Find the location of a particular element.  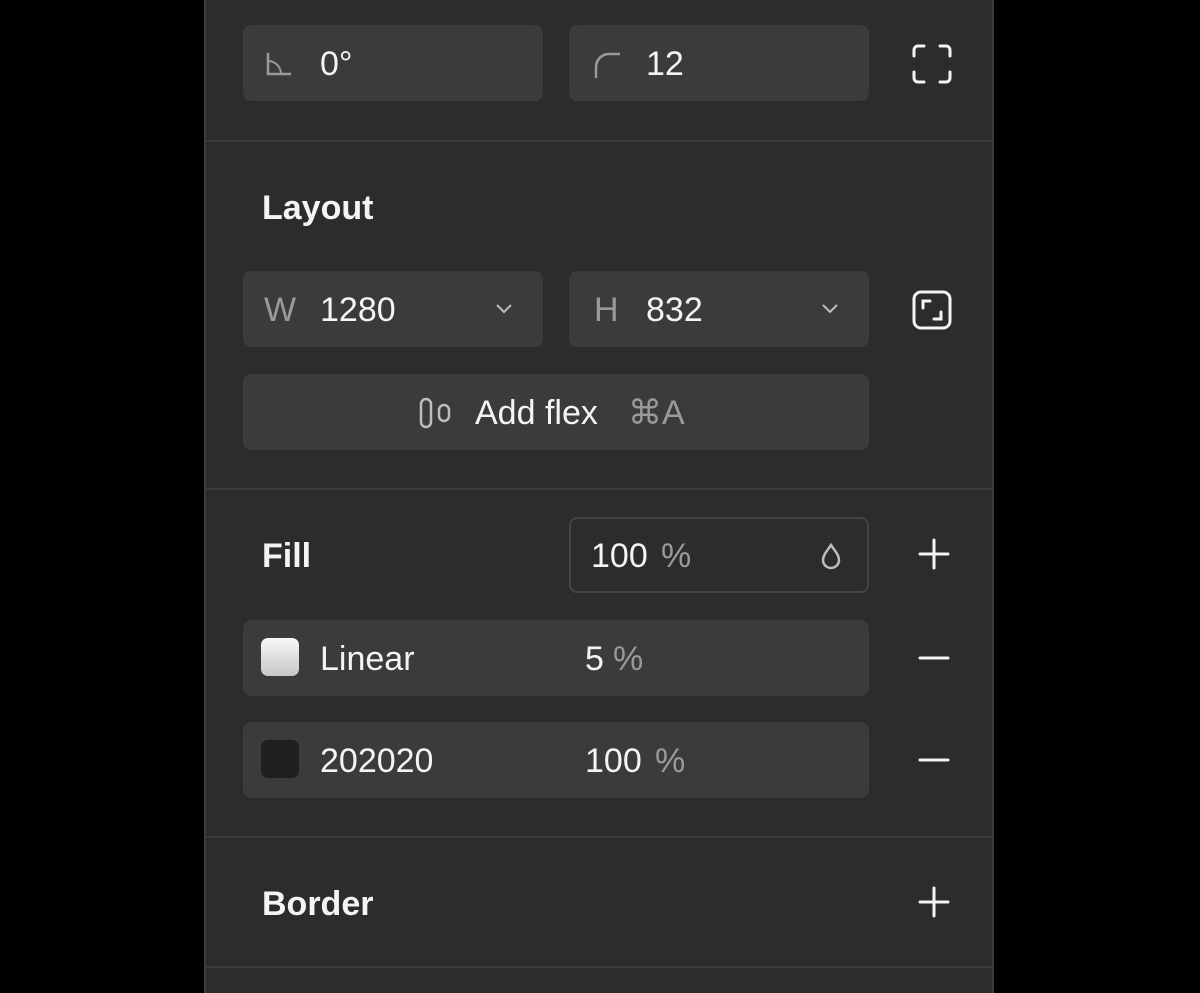

independent-corners-button is located at coordinates (932, 64).